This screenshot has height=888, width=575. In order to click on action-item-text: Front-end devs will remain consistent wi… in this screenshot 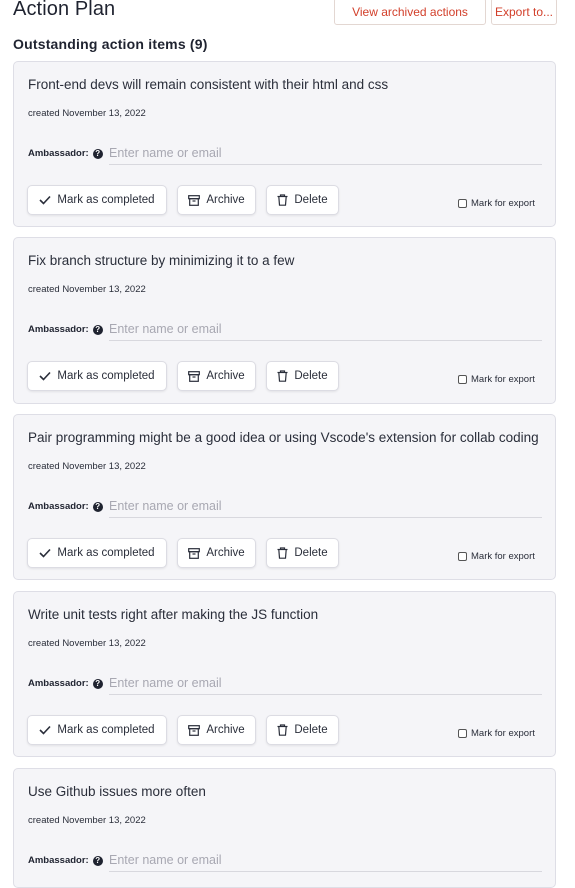, I will do `click(208, 84)`.